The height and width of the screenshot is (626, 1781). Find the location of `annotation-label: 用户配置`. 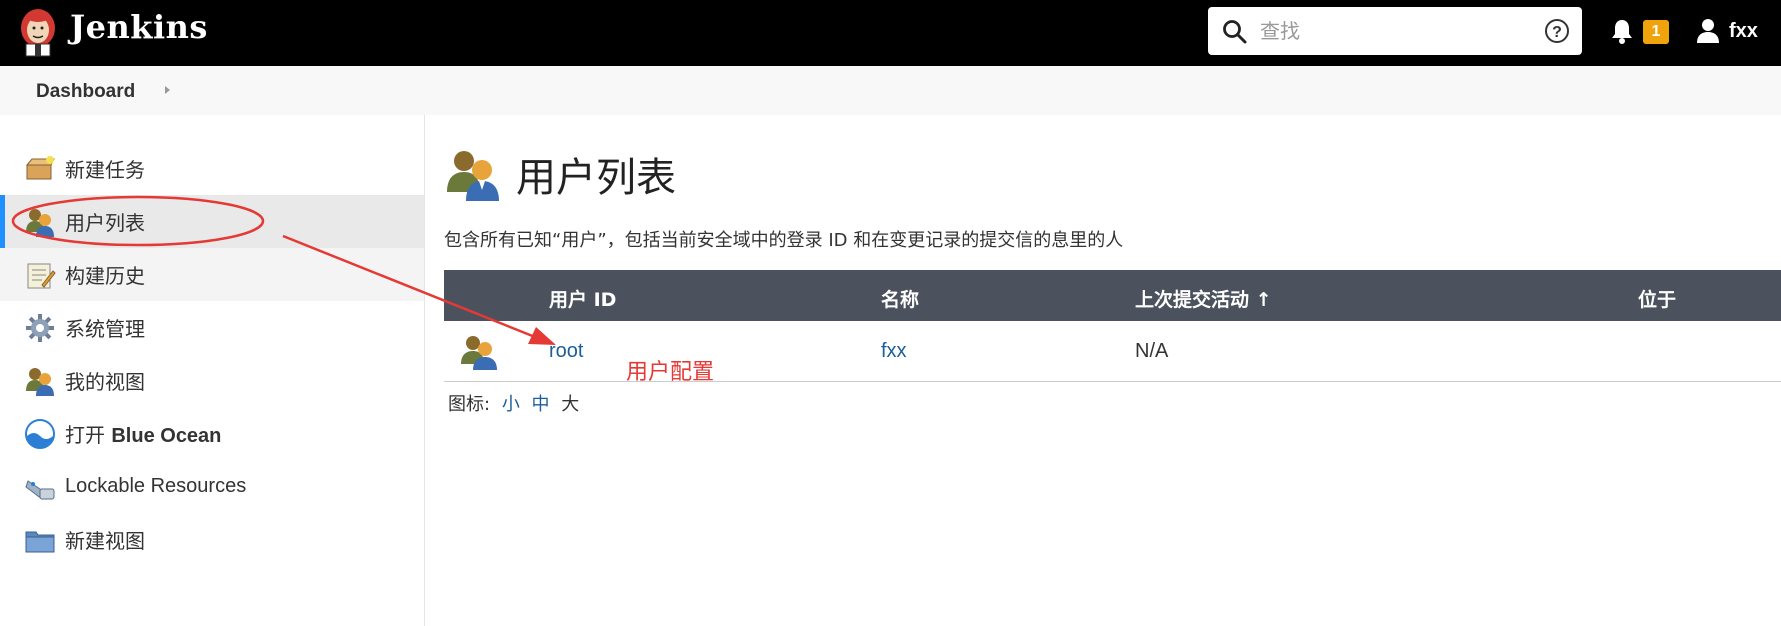

annotation-label: 用户配置 is located at coordinates (670, 372).